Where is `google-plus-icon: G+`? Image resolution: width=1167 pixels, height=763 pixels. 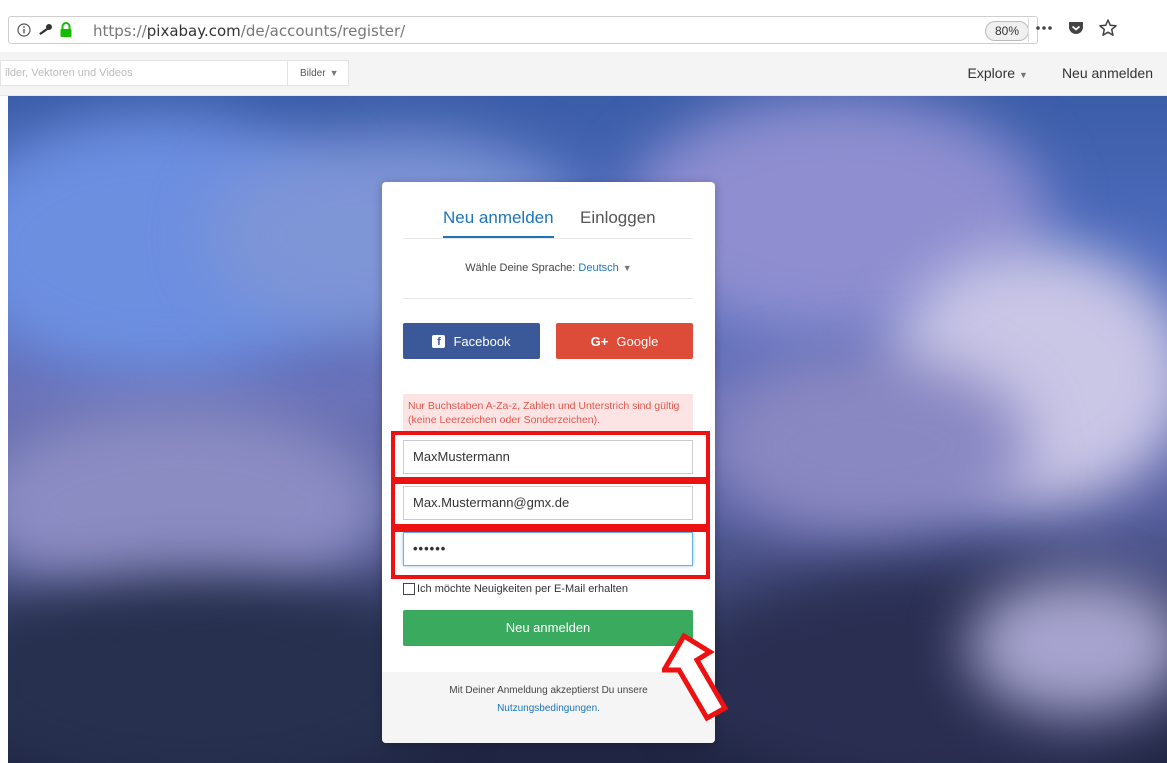
google-plus-icon: G+ is located at coordinates (599, 341).